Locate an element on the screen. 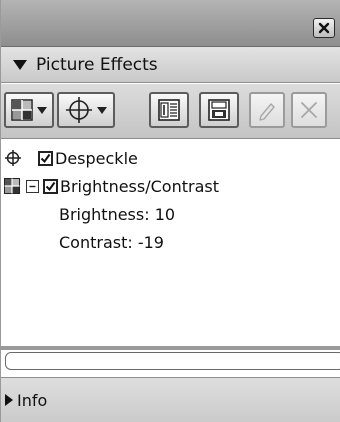 This screenshot has width=340, height=422. effect-param-row: Contrast: -19 is located at coordinates (111, 242).